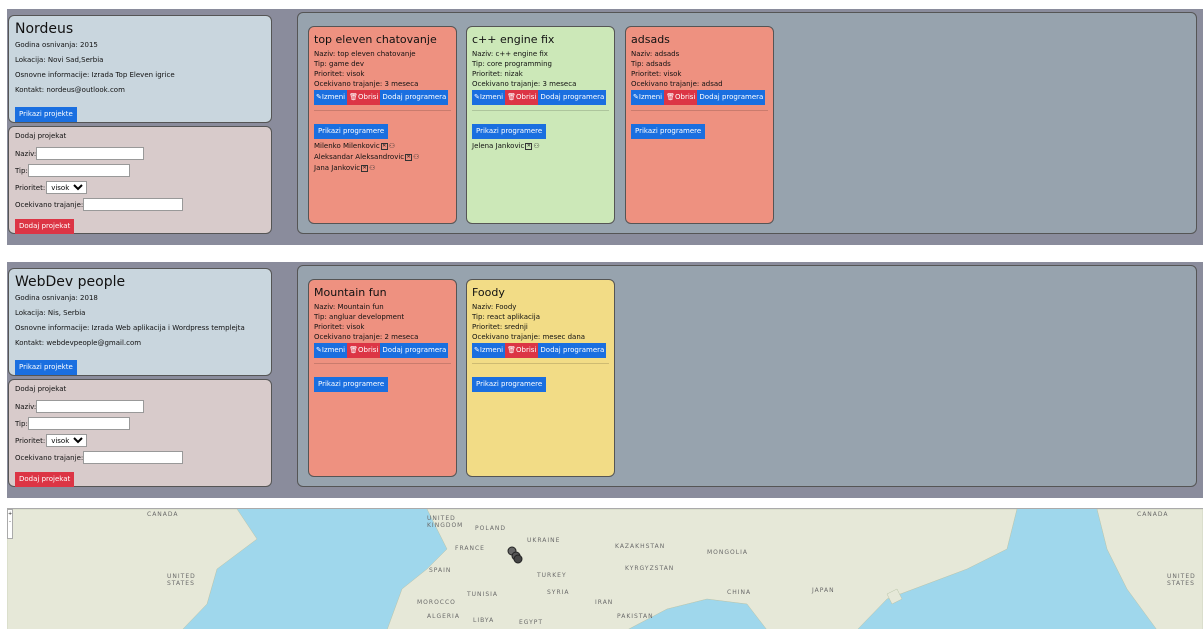 The image size is (1203, 629). What do you see at coordinates (677, 84) in the screenshot?
I see `project-trajanje: Ocekivano trajanje: adsad` at bounding box center [677, 84].